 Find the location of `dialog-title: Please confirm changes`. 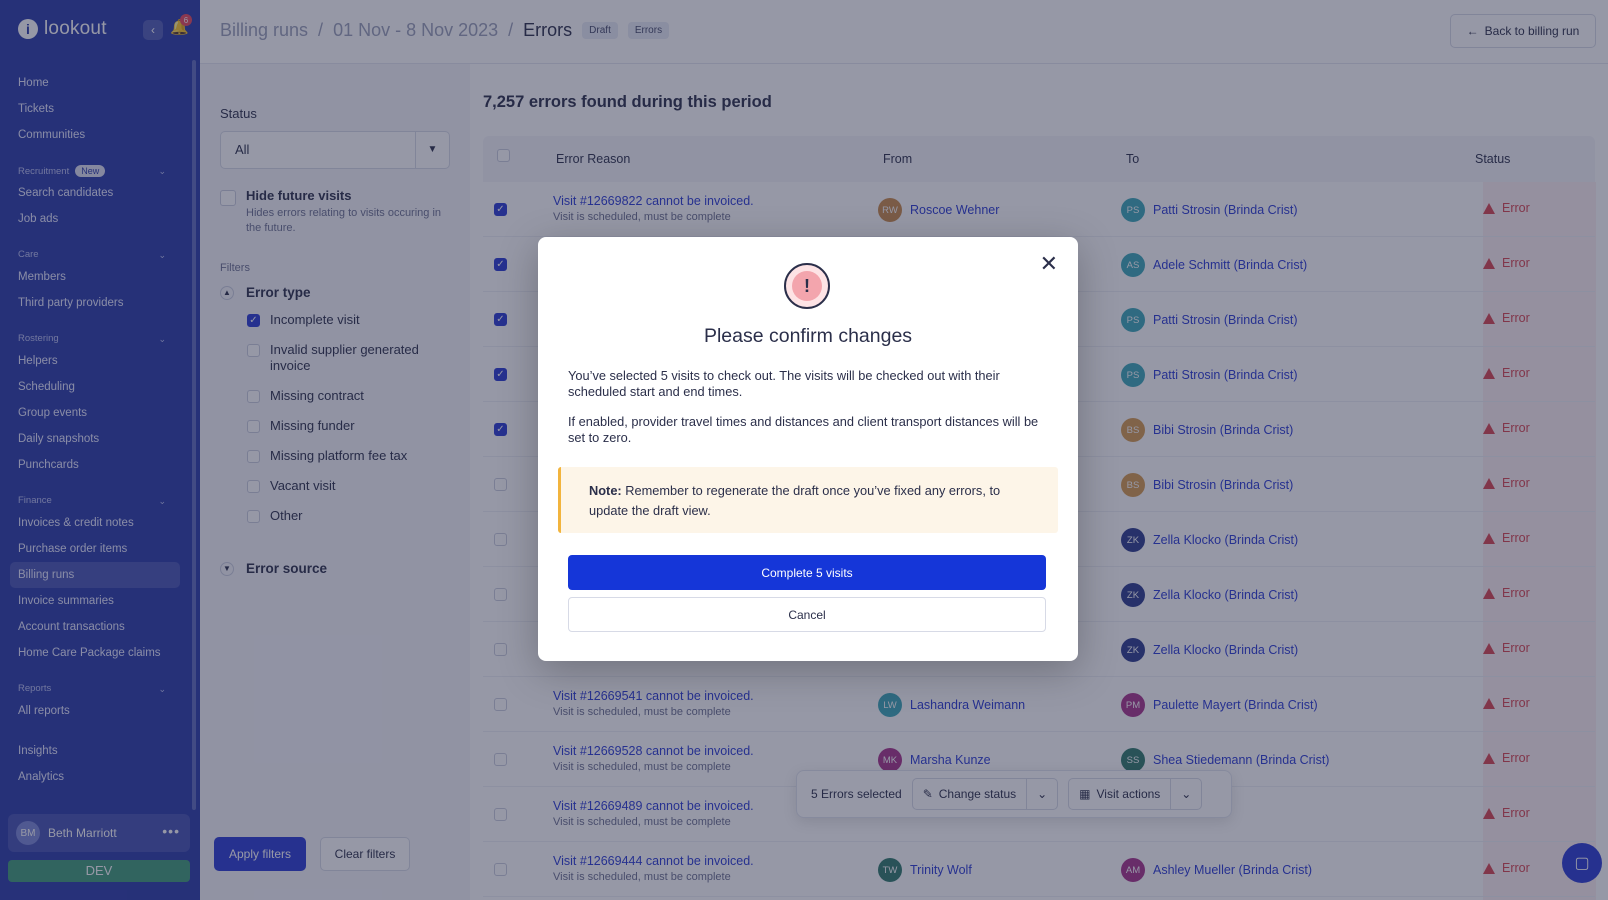

dialog-title: Please confirm changes is located at coordinates (808, 336).